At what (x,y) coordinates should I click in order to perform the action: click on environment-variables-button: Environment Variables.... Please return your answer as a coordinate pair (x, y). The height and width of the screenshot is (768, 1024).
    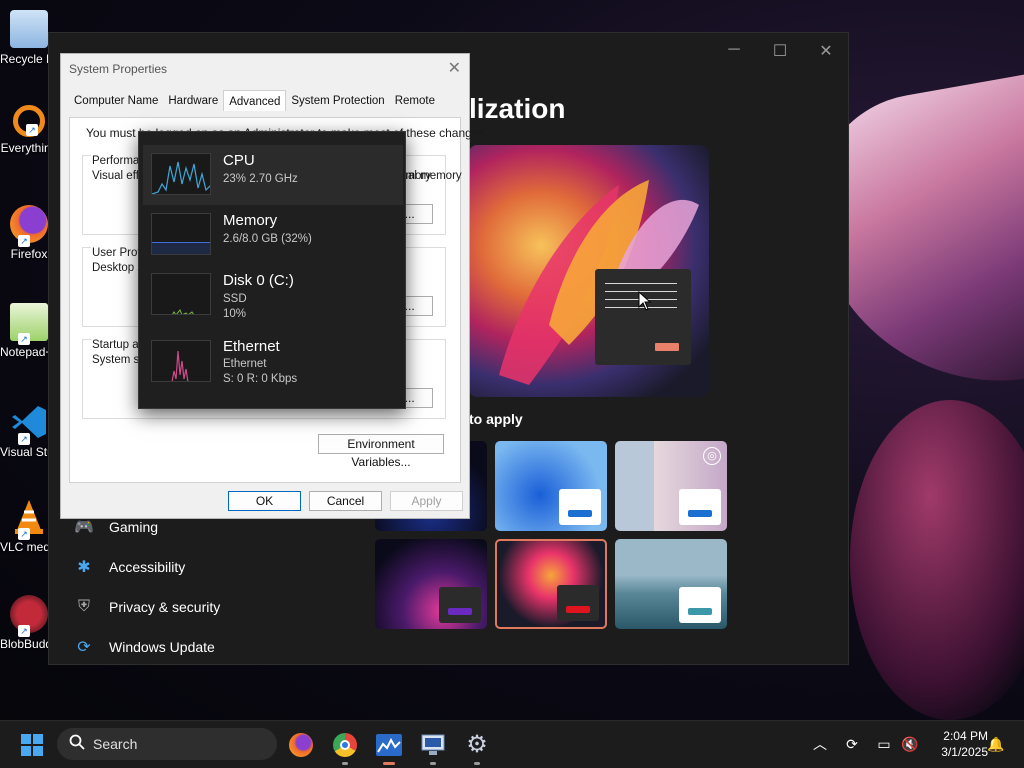
    Looking at the image, I should click on (381, 451).